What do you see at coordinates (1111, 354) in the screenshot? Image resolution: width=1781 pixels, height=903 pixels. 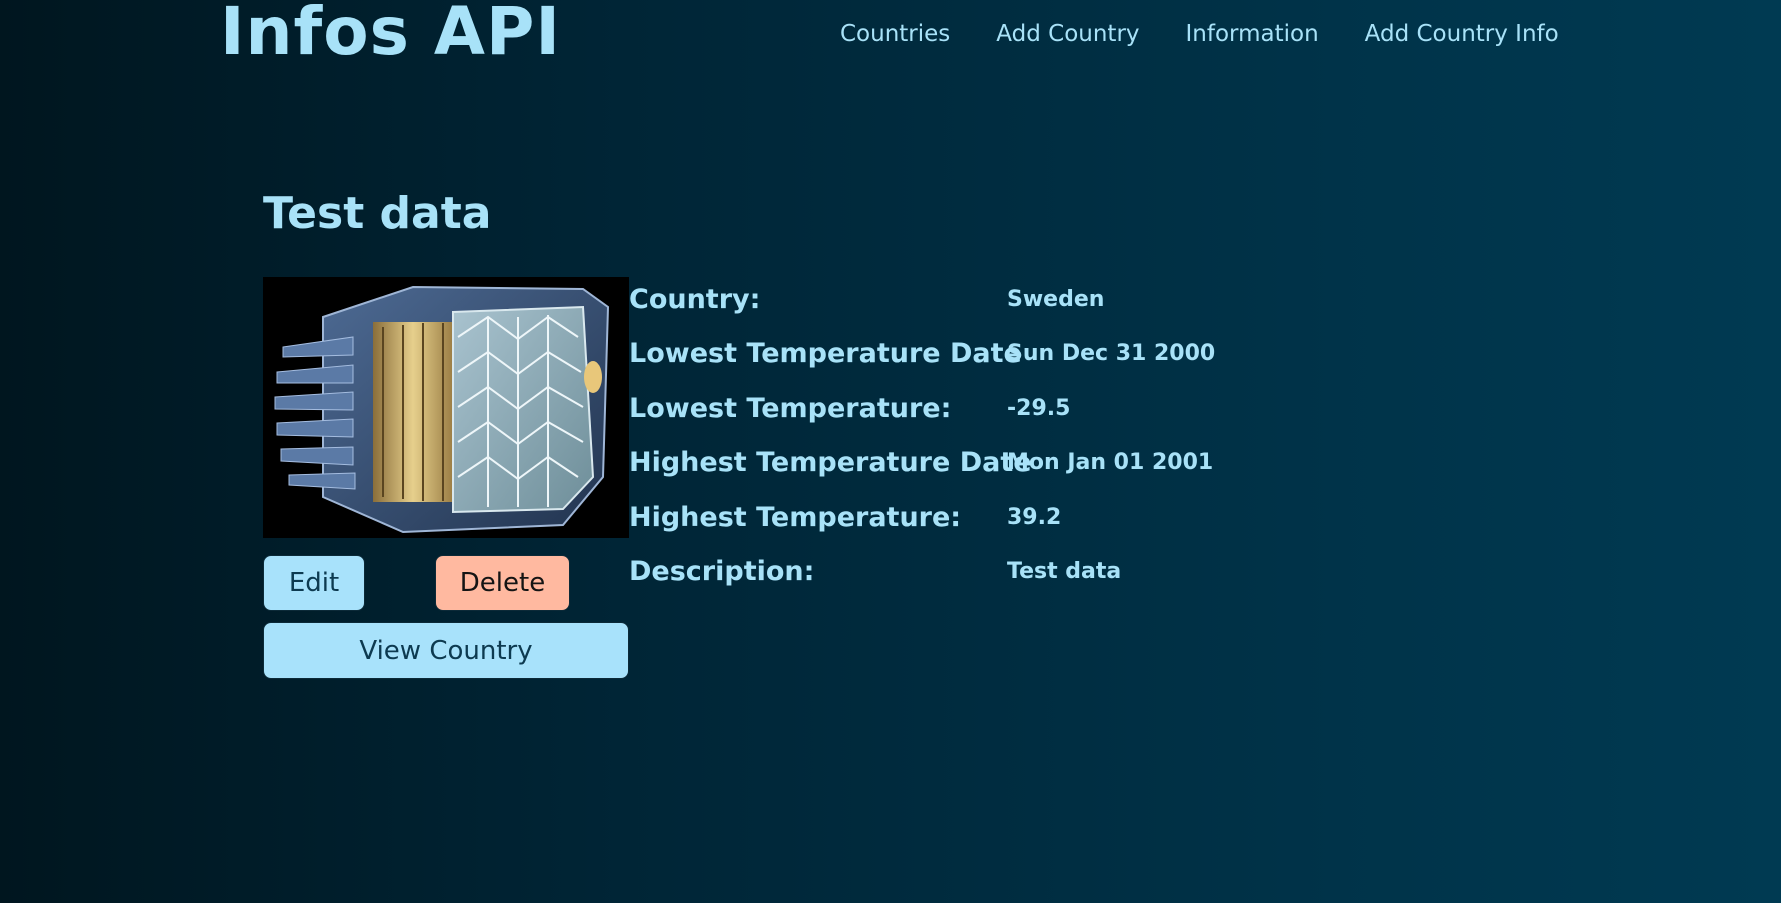 I see `lowest-temp-date-value: Sun Dec 31 2000` at bounding box center [1111, 354].